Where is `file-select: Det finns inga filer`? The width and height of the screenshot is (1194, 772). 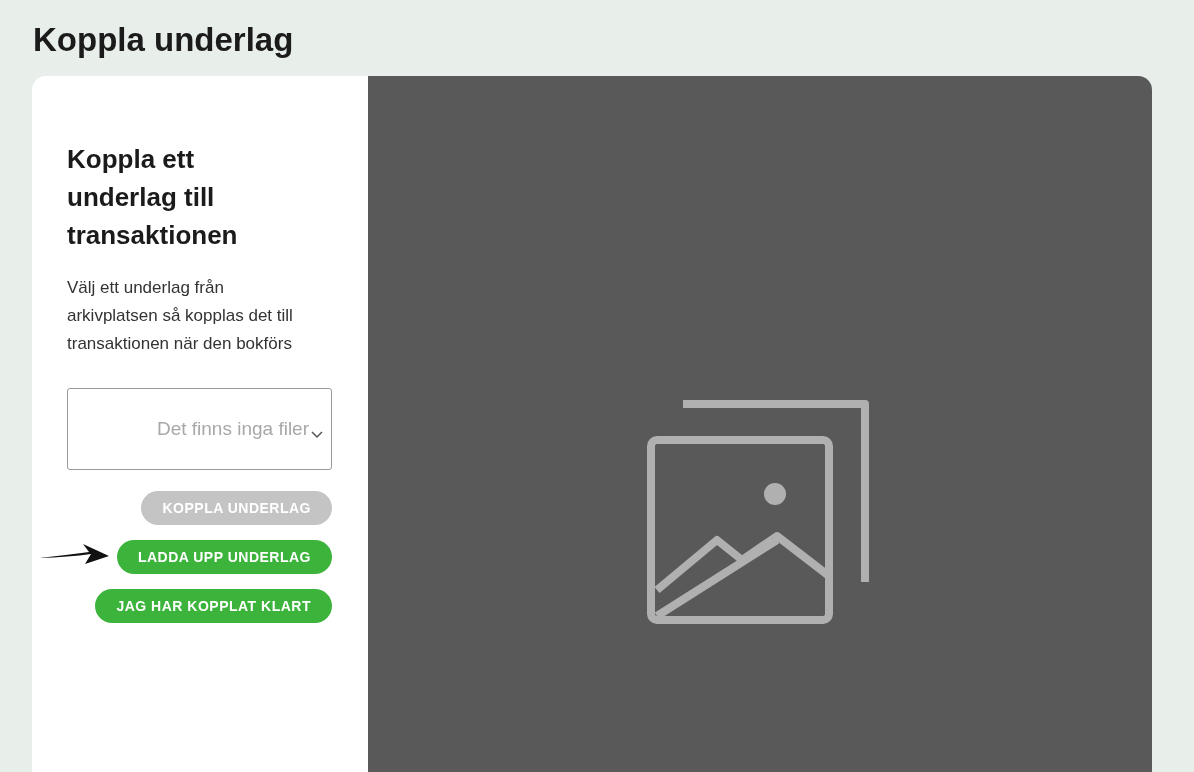
file-select: Det finns inga filer is located at coordinates (199, 429).